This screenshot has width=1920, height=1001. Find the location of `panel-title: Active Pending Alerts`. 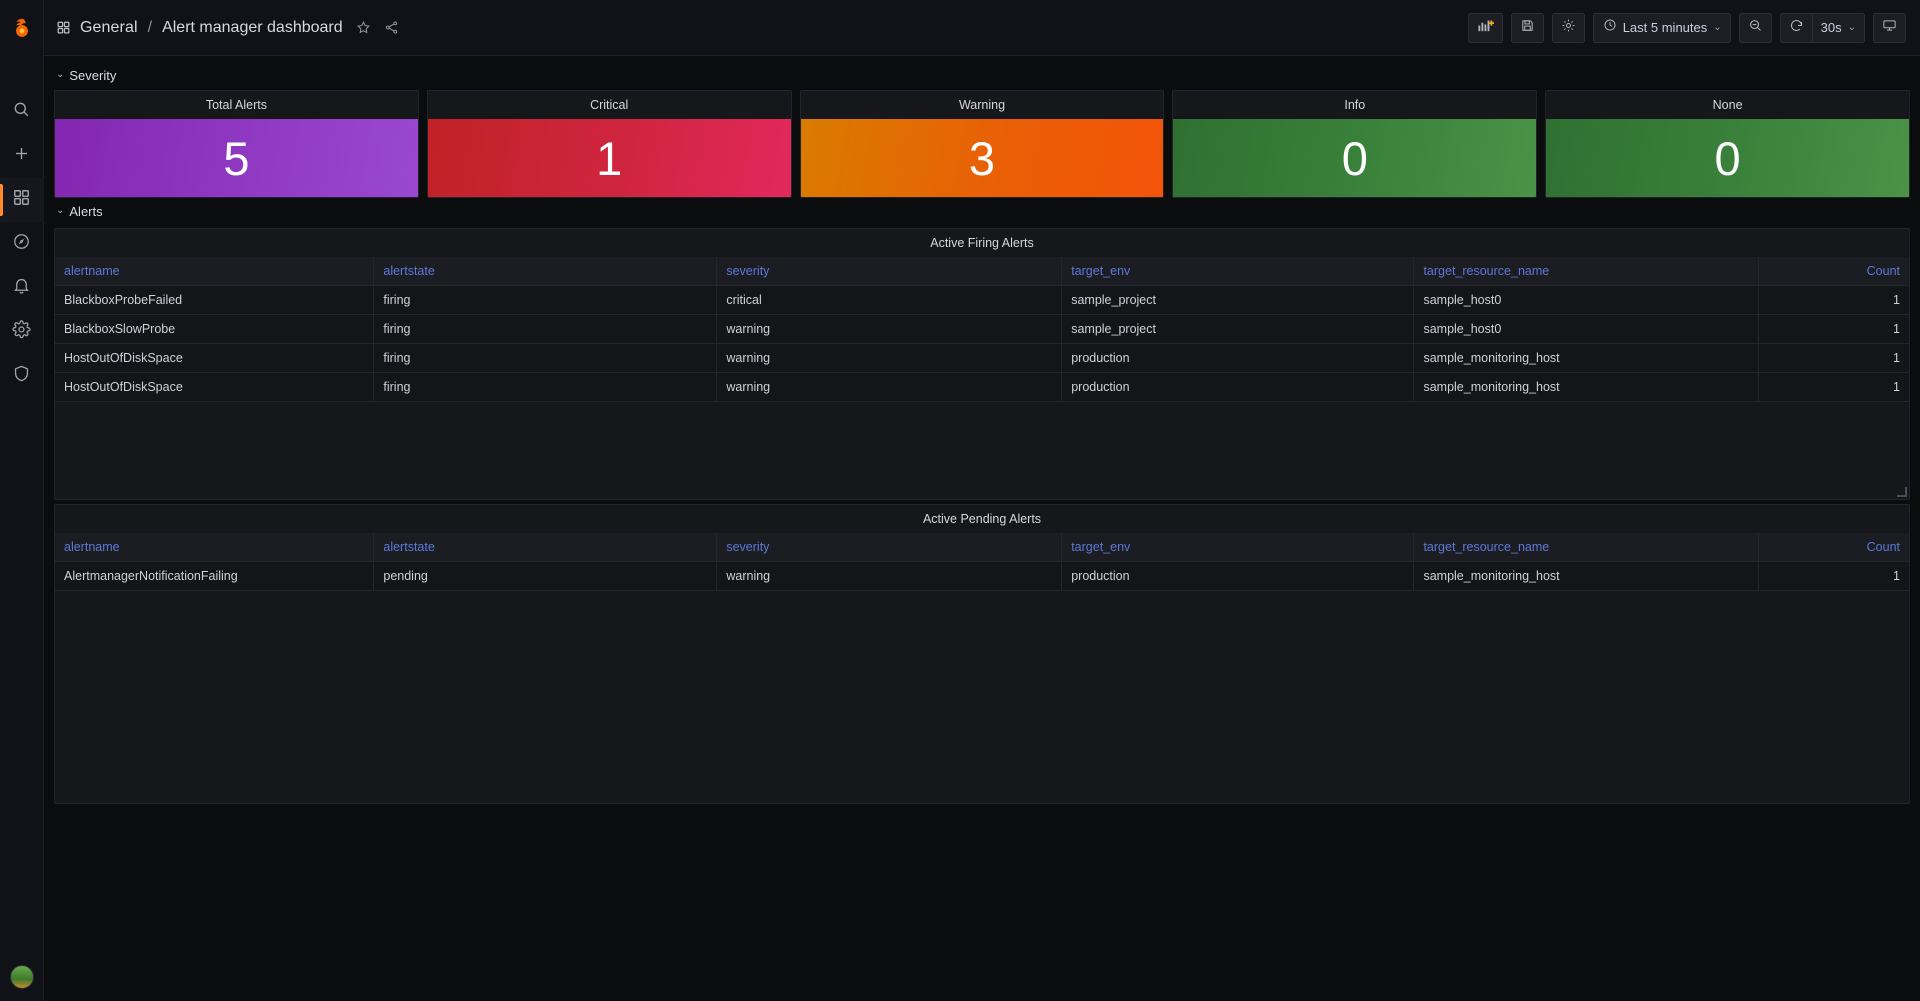

panel-title: Active Pending Alerts is located at coordinates (982, 519).